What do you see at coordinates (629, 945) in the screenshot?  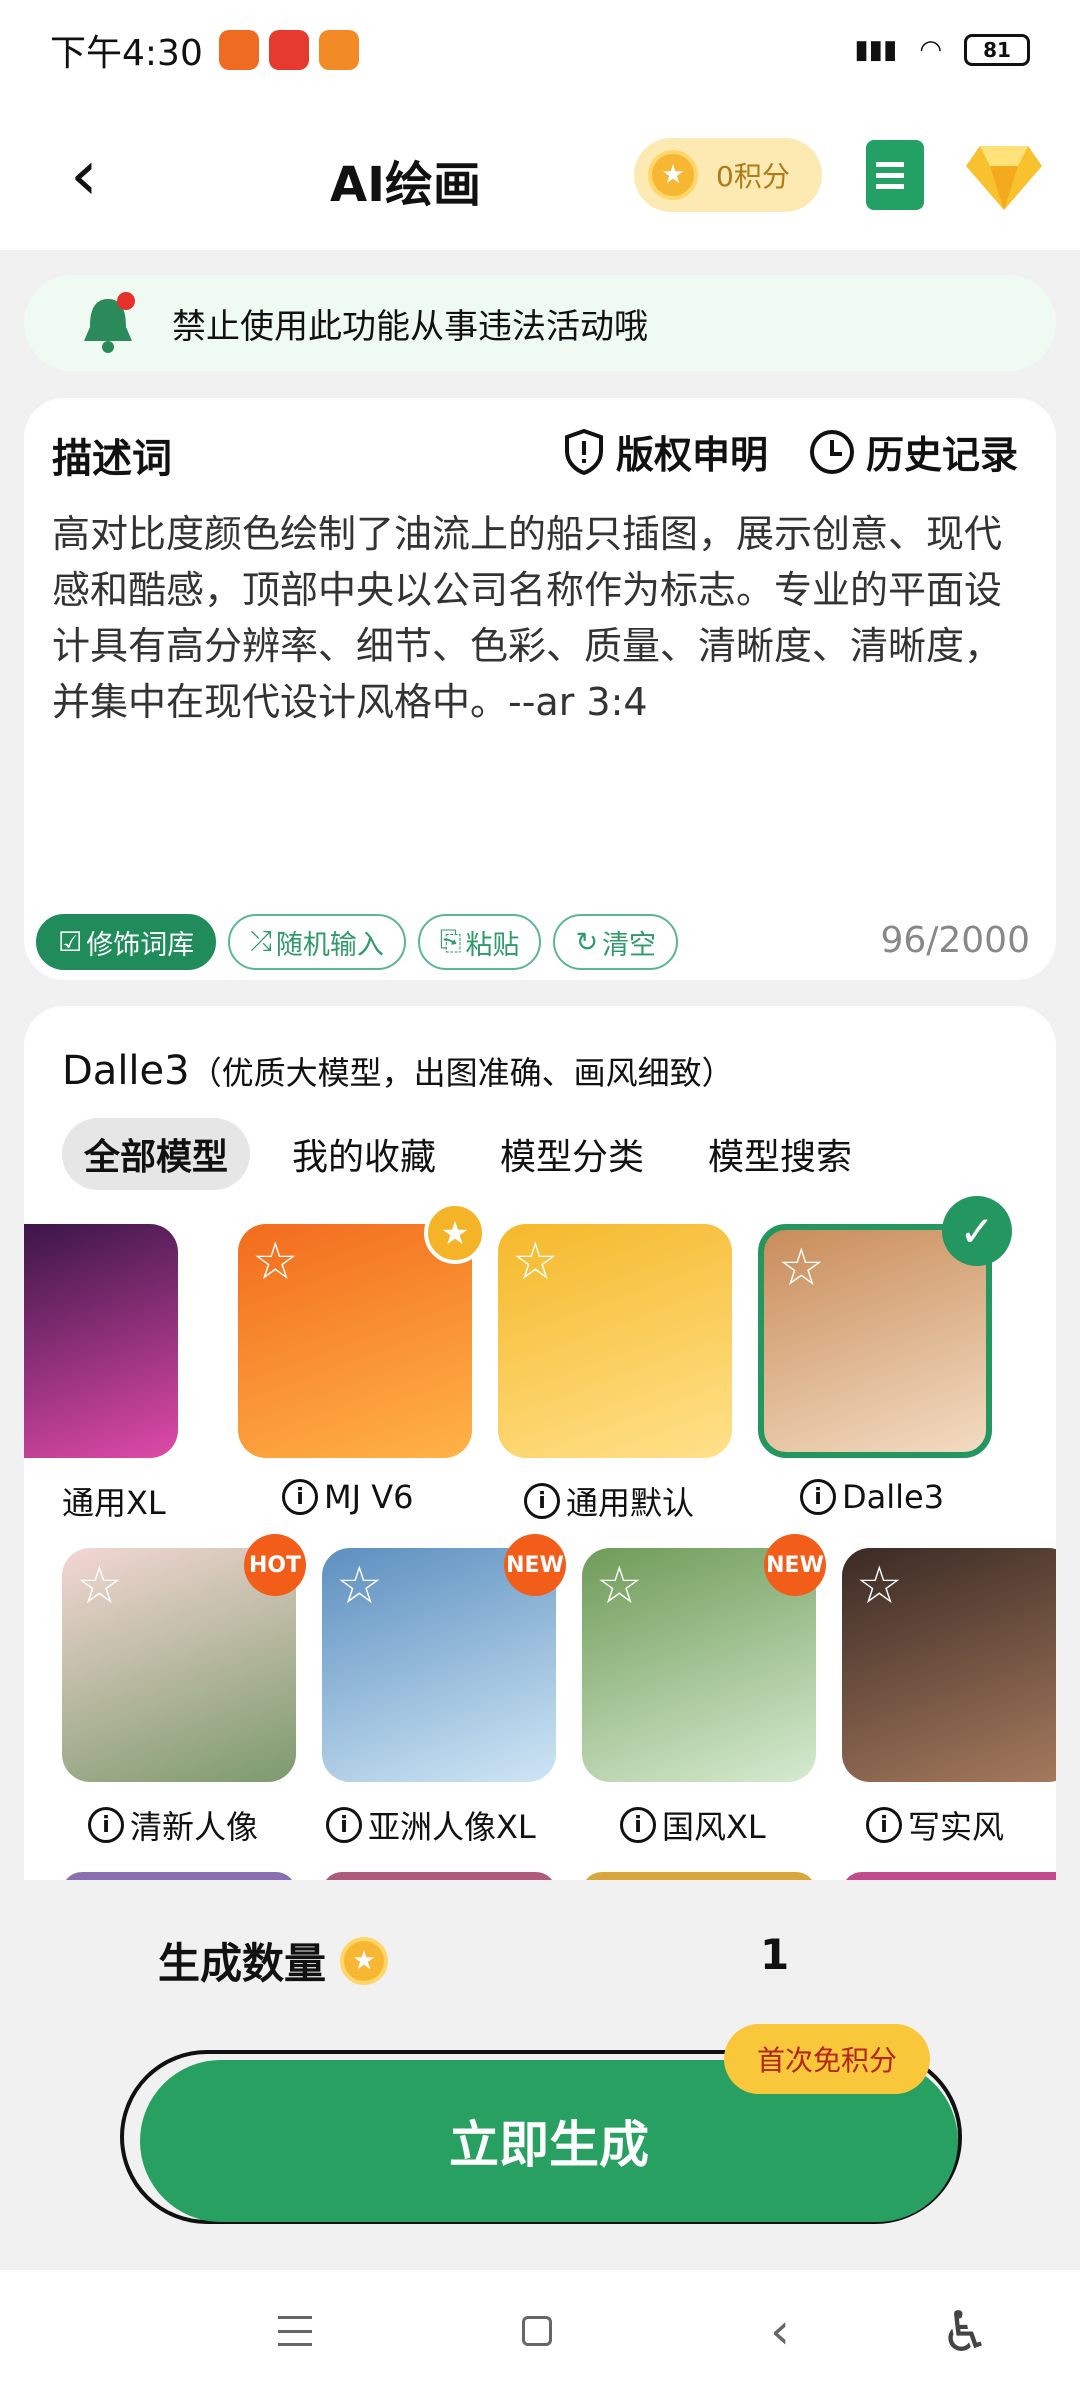 I see `chip-label: 清空` at bounding box center [629, 945].